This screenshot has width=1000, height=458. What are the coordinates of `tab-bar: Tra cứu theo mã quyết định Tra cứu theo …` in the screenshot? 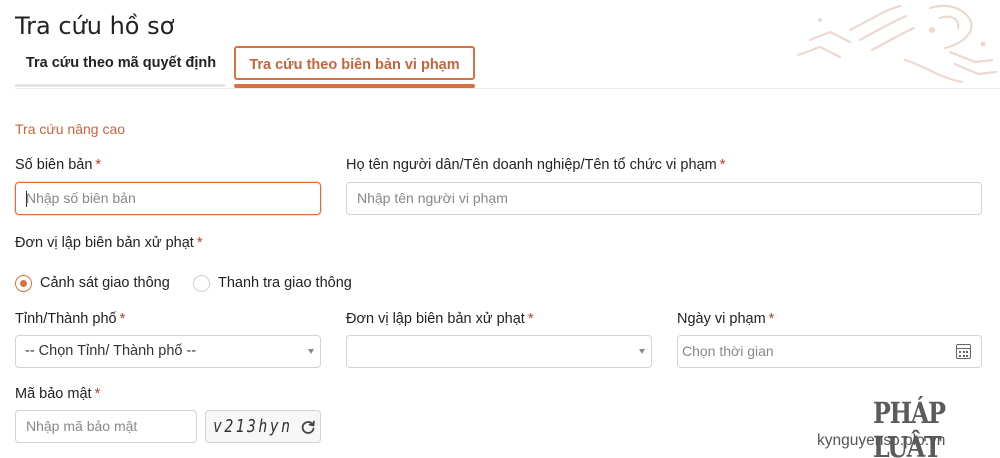 It's located at (245, 67).